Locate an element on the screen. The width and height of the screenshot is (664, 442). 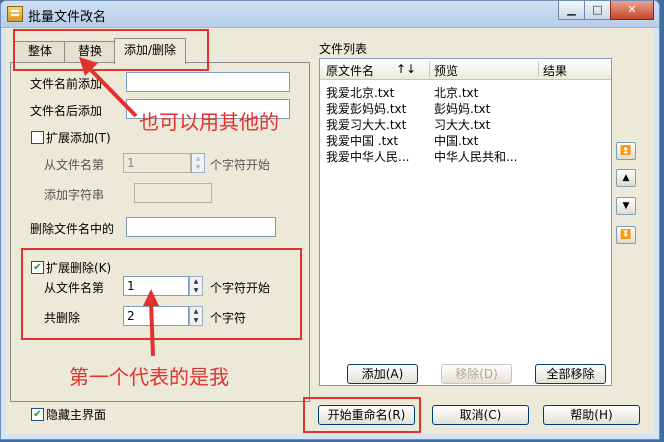
annotation-first-char: 第一个代表的是我 is located at coordinates (149, 377).